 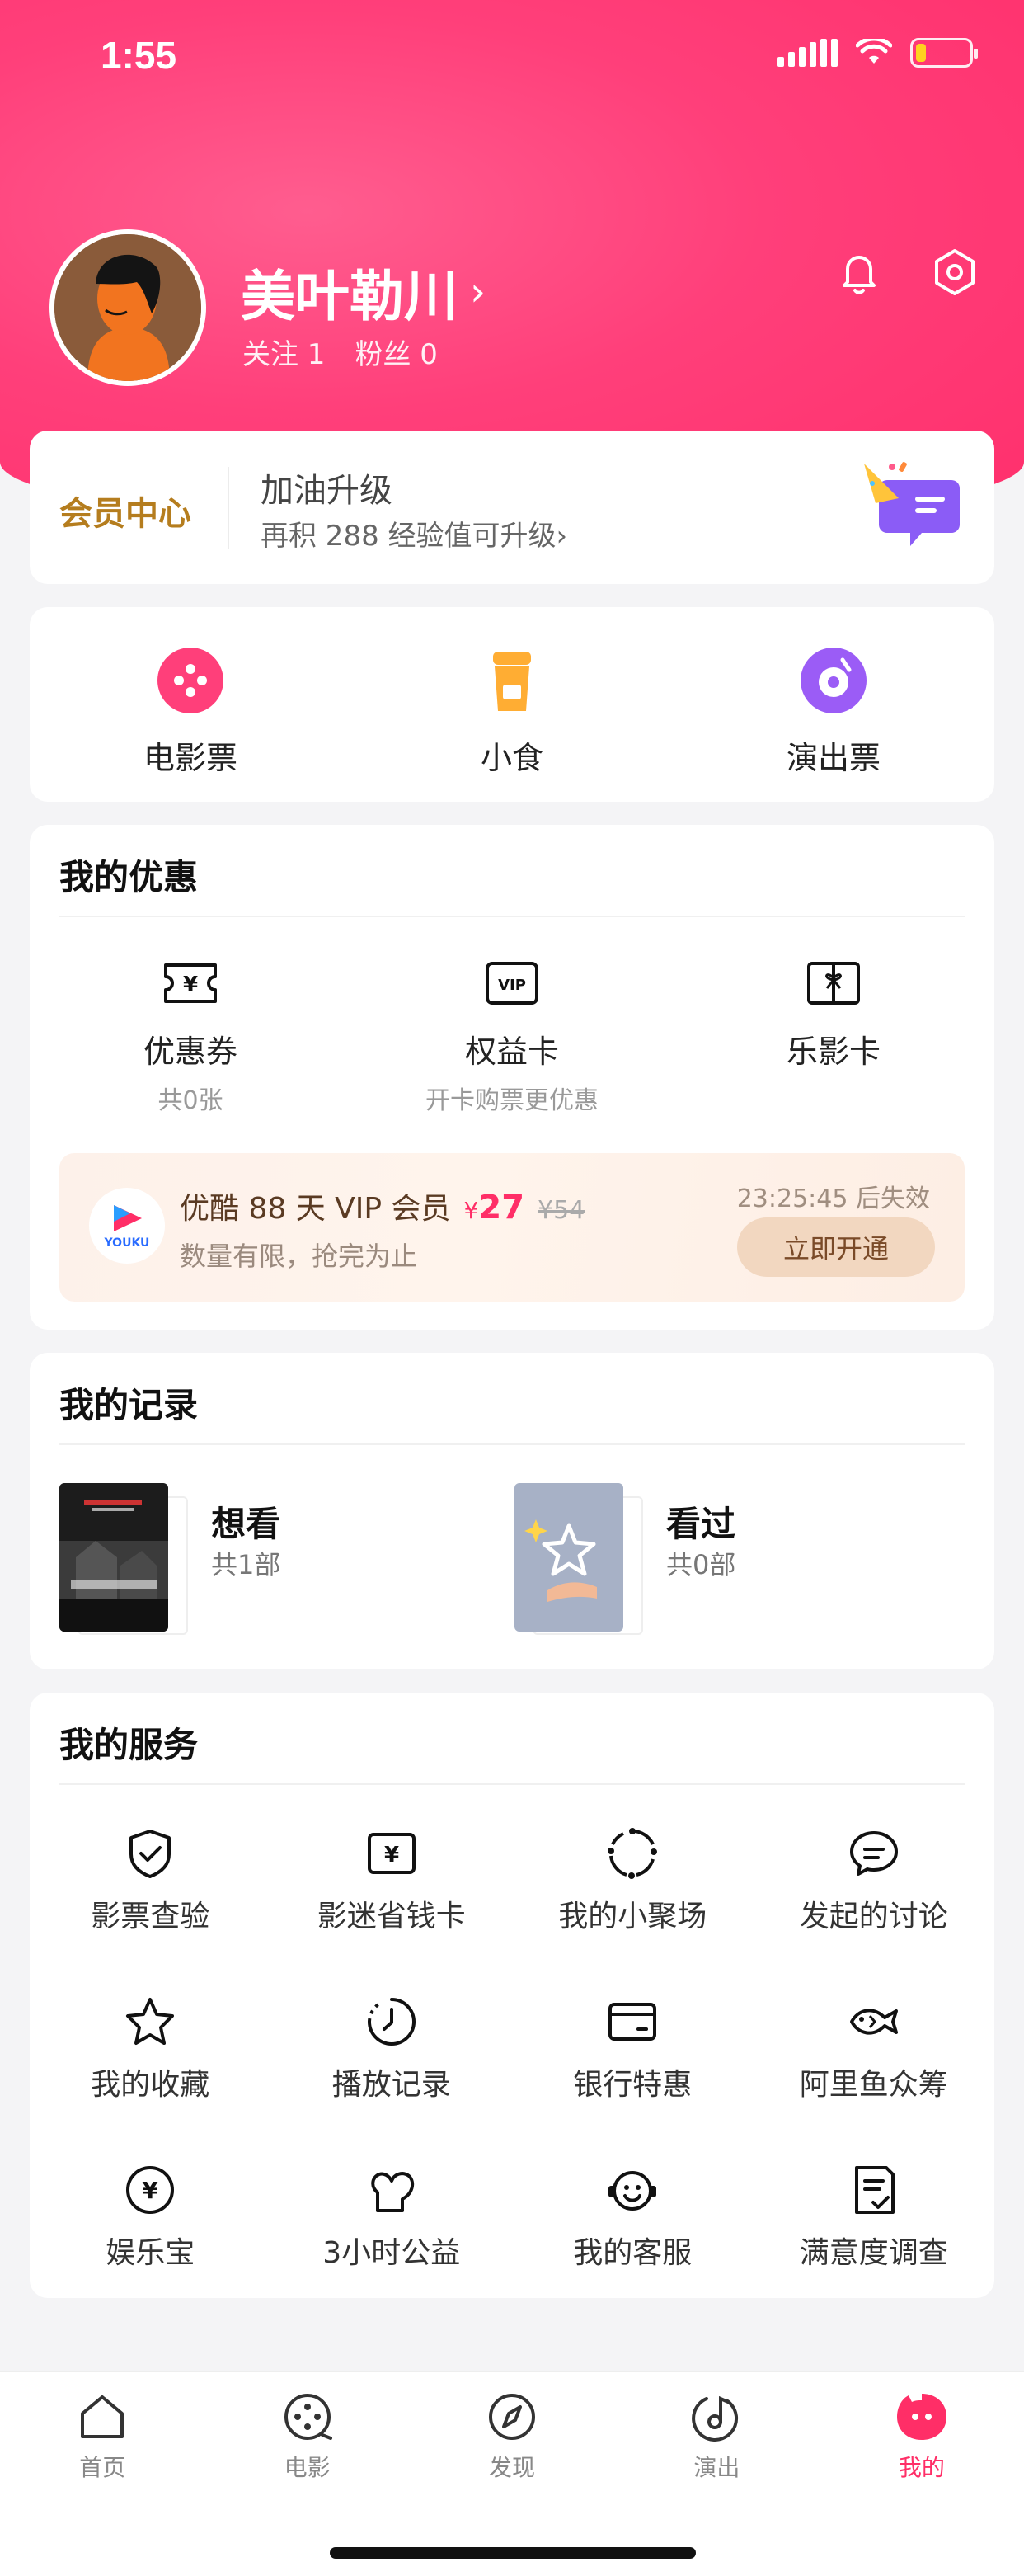 What do you see at coordinates (127, 307) in the screenshot?
I see `avatar` at bounding box center [127, 307].